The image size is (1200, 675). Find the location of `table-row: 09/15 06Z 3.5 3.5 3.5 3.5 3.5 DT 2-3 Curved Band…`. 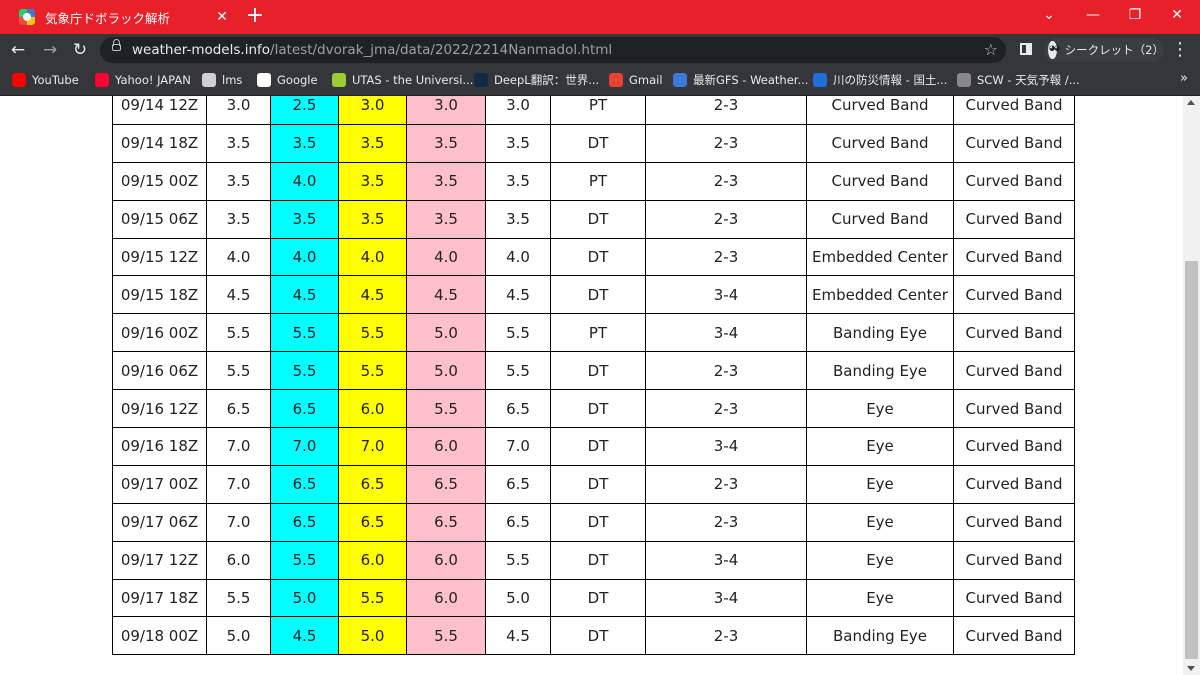

table-row: 09/15 06Z 3.5 3.5 3.5 3.5 3.5 DT 2-3 Curved Band… is located at coordinates (593, 219).